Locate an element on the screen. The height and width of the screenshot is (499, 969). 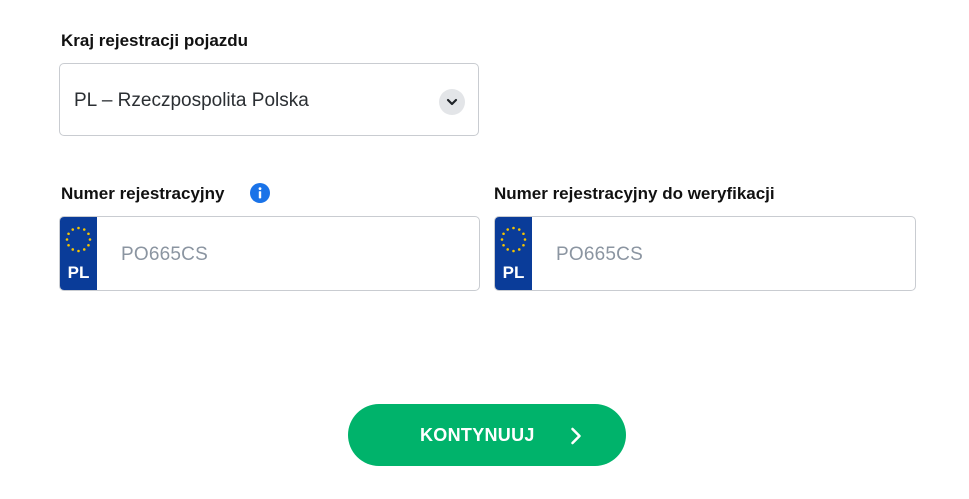
country-select: PL – Rzeczpospolita Polska is located at coordinates (269, 99).